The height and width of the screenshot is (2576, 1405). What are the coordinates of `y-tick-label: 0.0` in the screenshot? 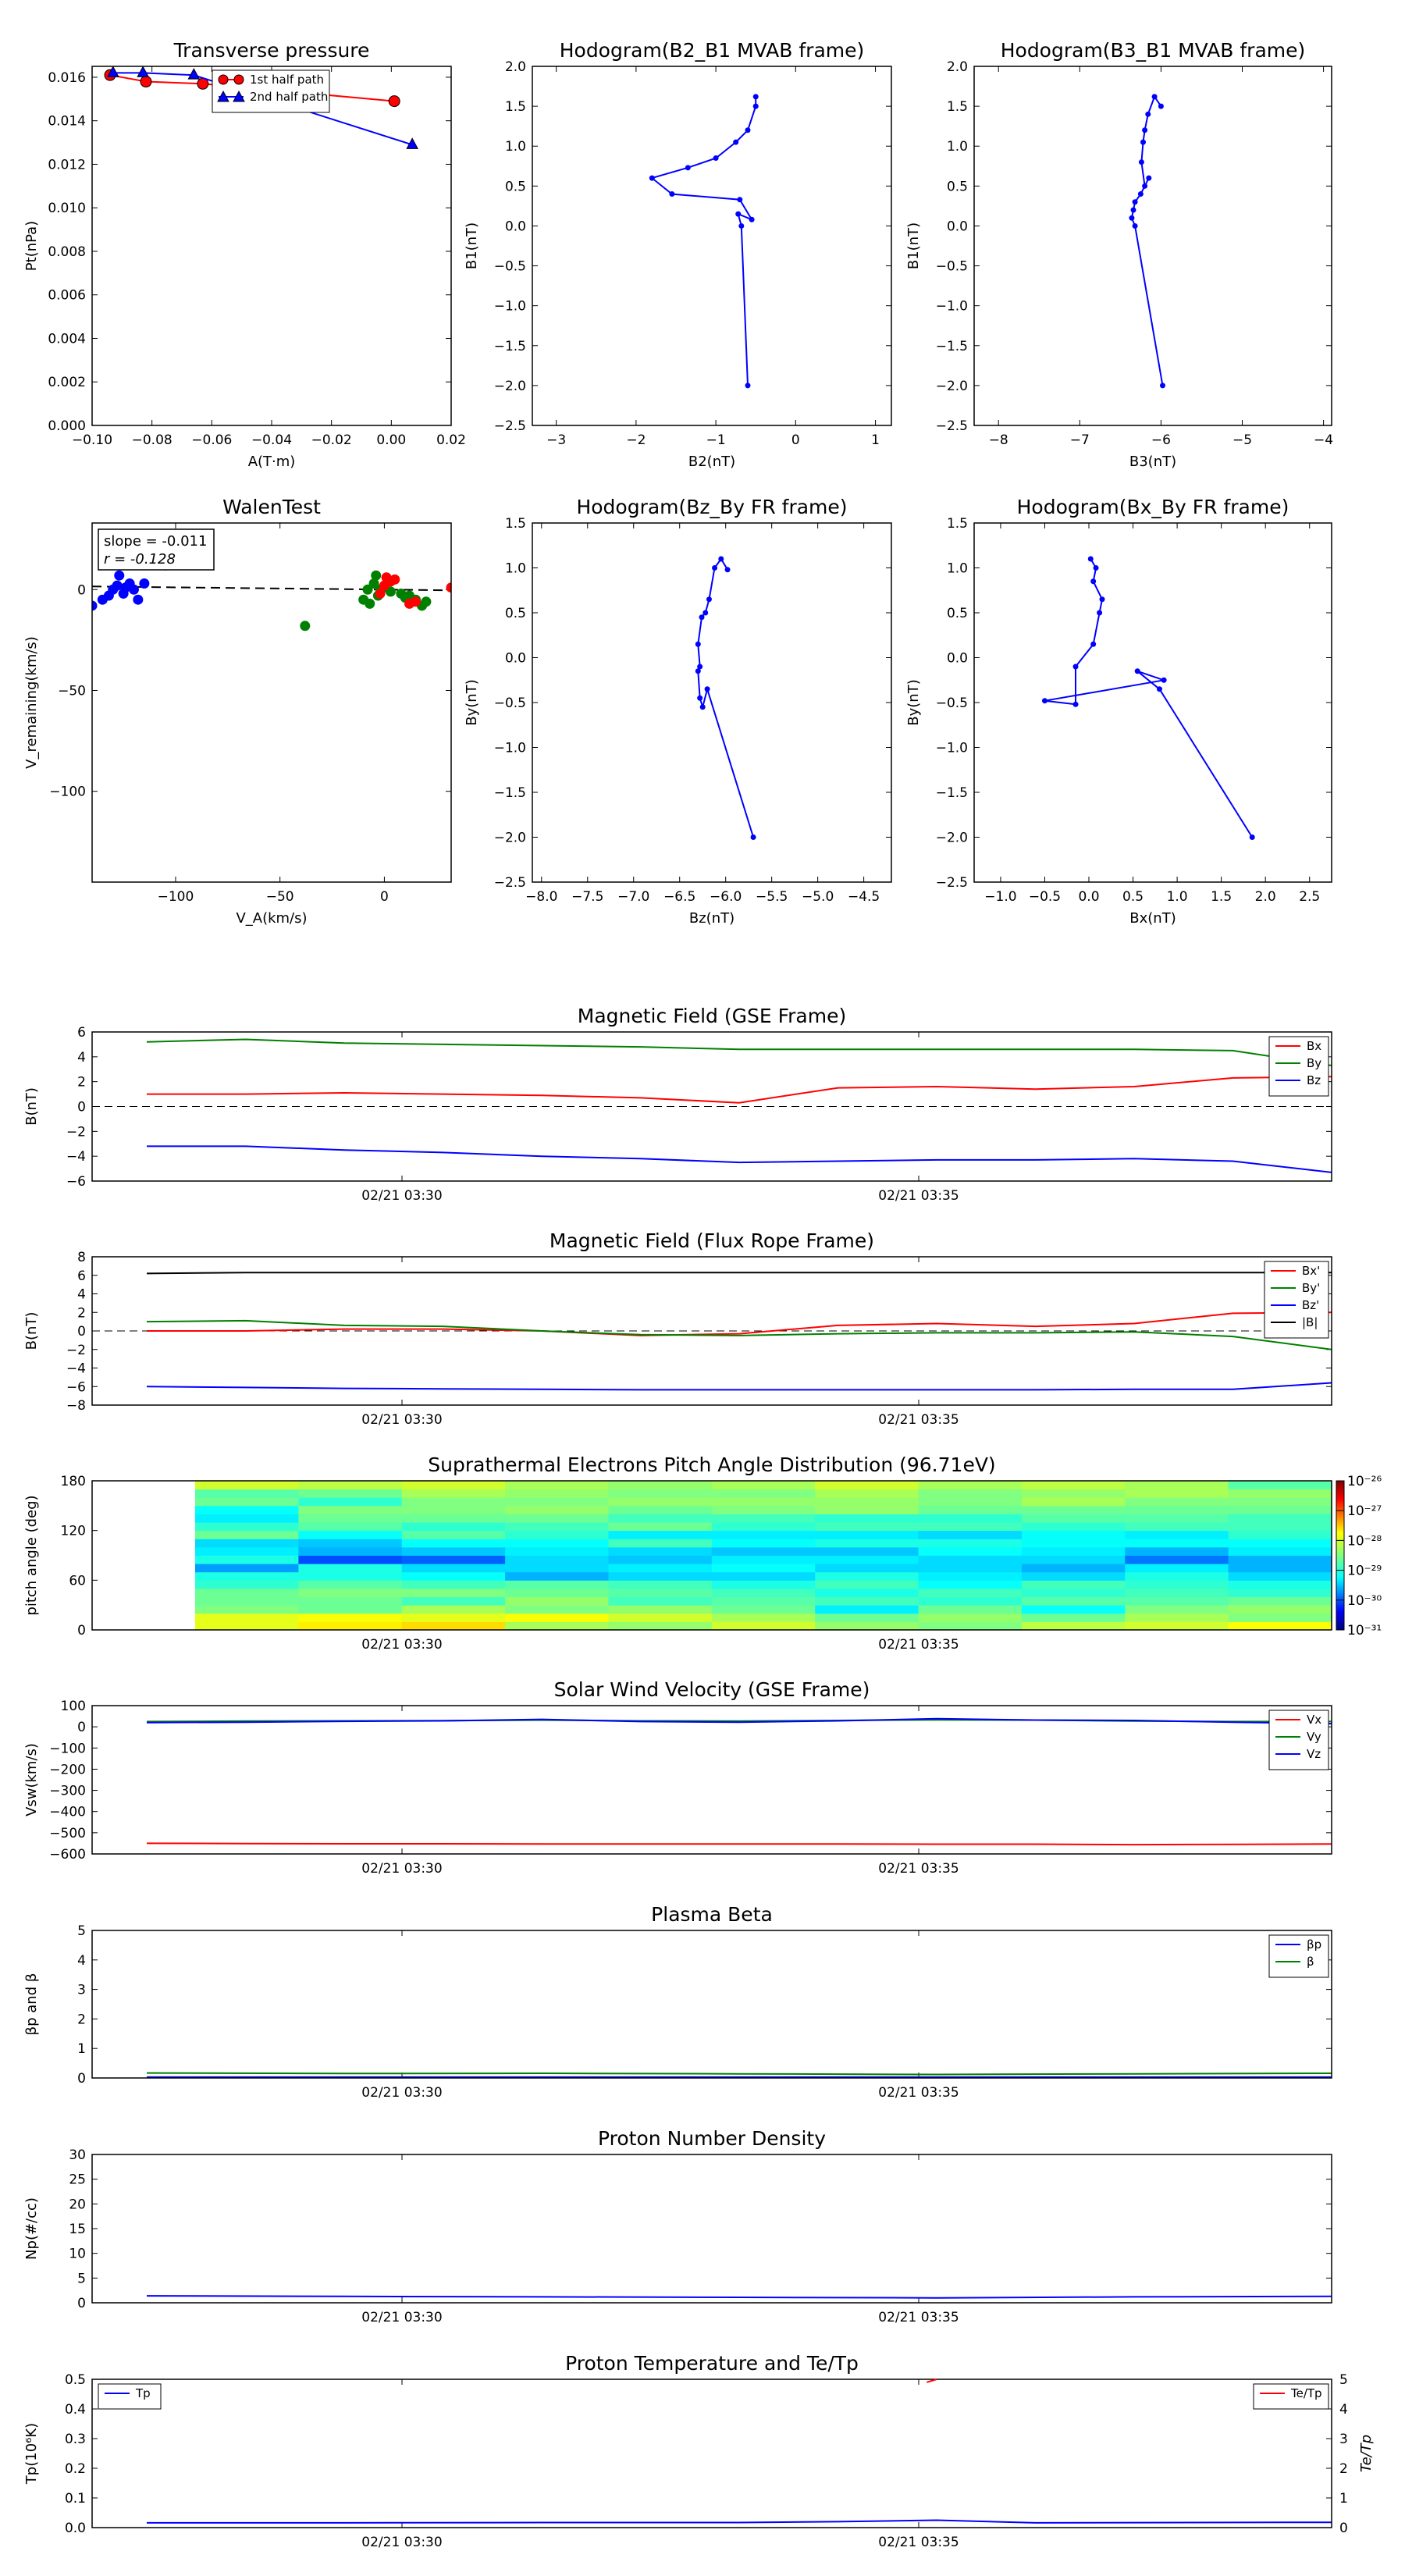 It's located at (76, 2528).